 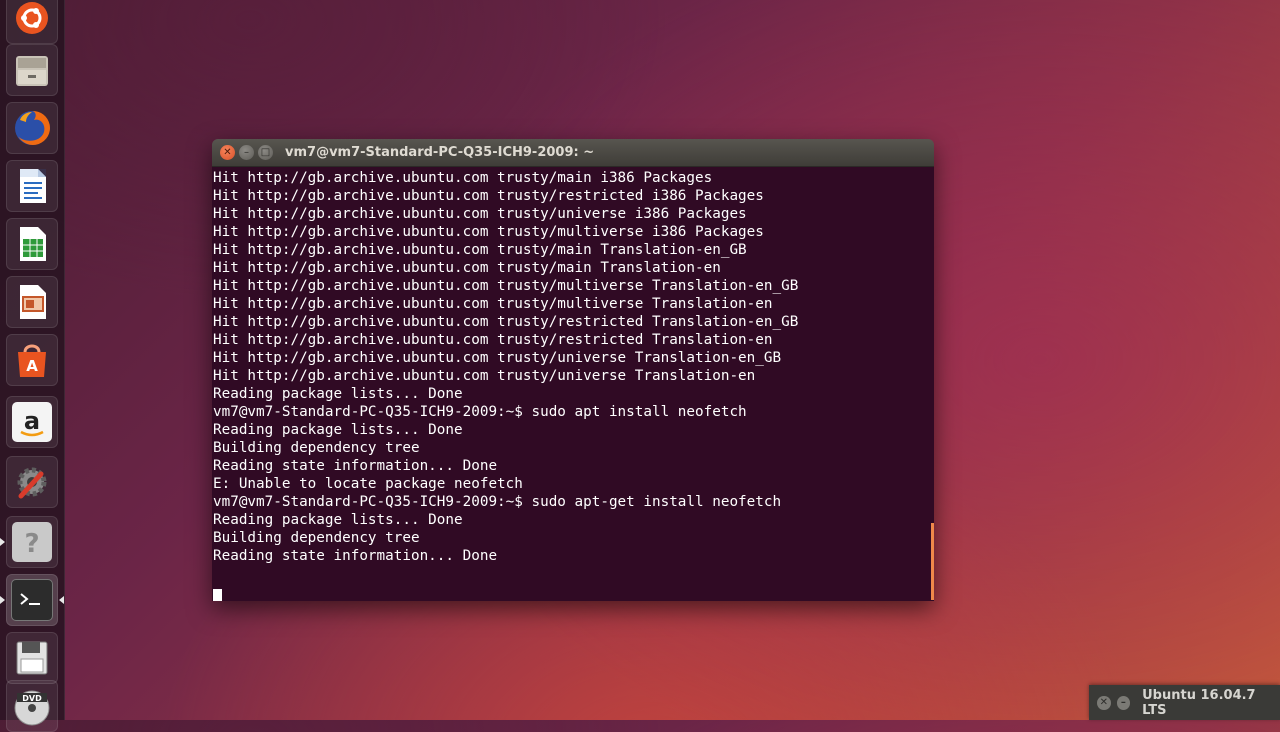 I want to click on system-settings-icon, so click(x=32, y=482).